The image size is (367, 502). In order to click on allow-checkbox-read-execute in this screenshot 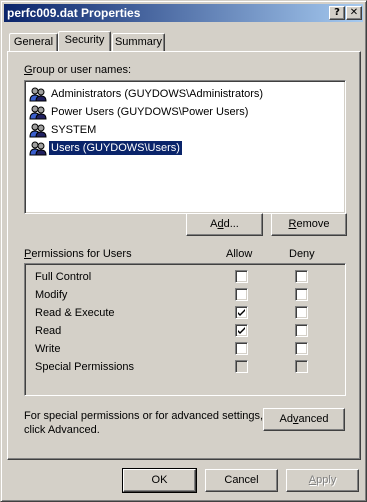, I will do `click(241, 312)`.